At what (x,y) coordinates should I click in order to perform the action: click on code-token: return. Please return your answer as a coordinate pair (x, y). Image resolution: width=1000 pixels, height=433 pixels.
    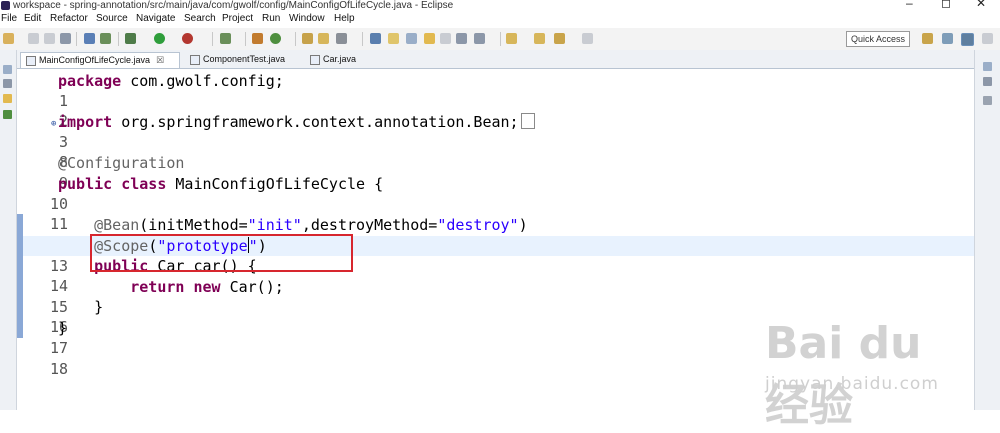
    Looking at the image, I should click on (157, 287).